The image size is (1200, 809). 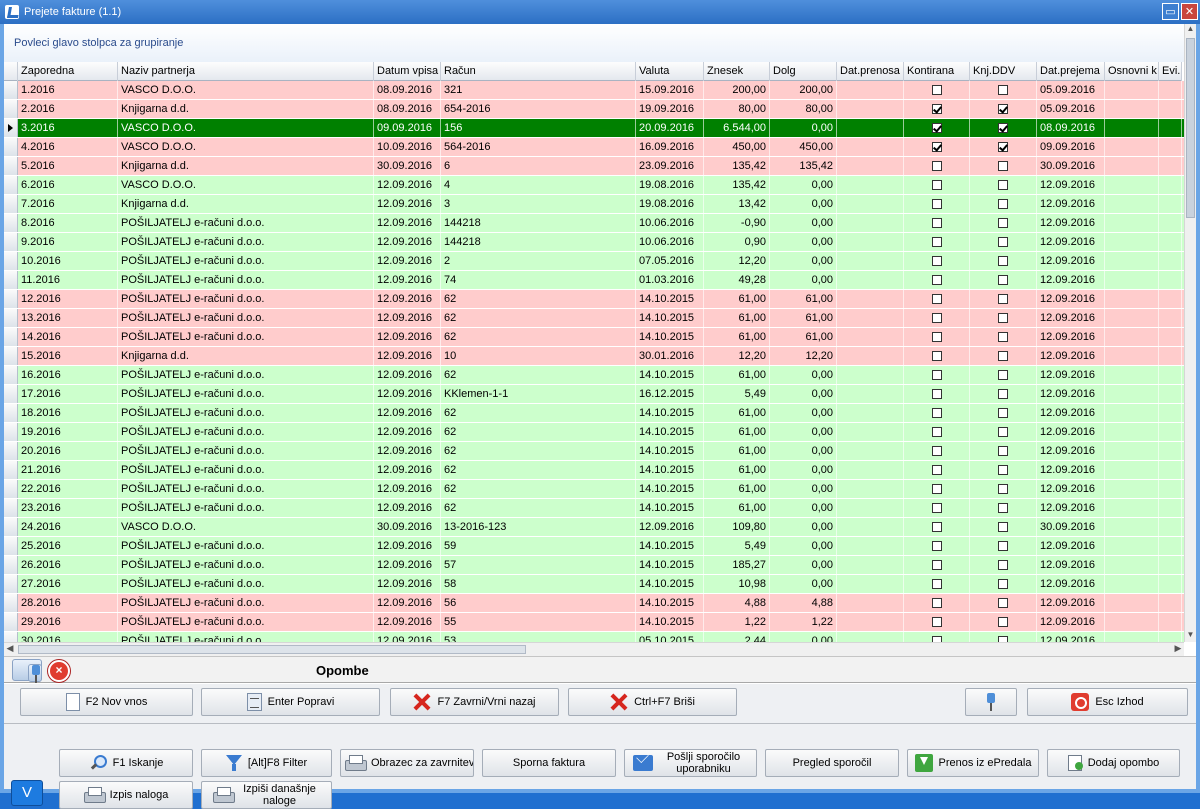 What do you see at coordinates (690, 763) in the screenshot?
I see `send-message-button: Pošlji sporočilo uporabniku` at bounding box center [690, 763].